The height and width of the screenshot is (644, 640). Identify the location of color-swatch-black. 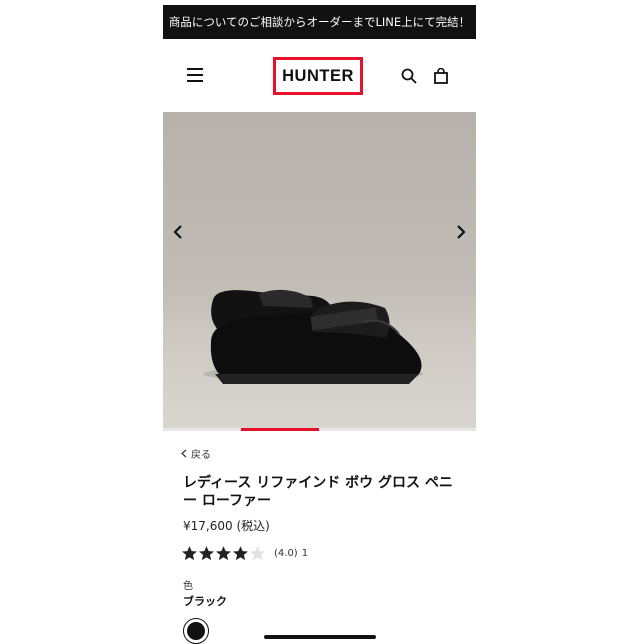
(196, 631).